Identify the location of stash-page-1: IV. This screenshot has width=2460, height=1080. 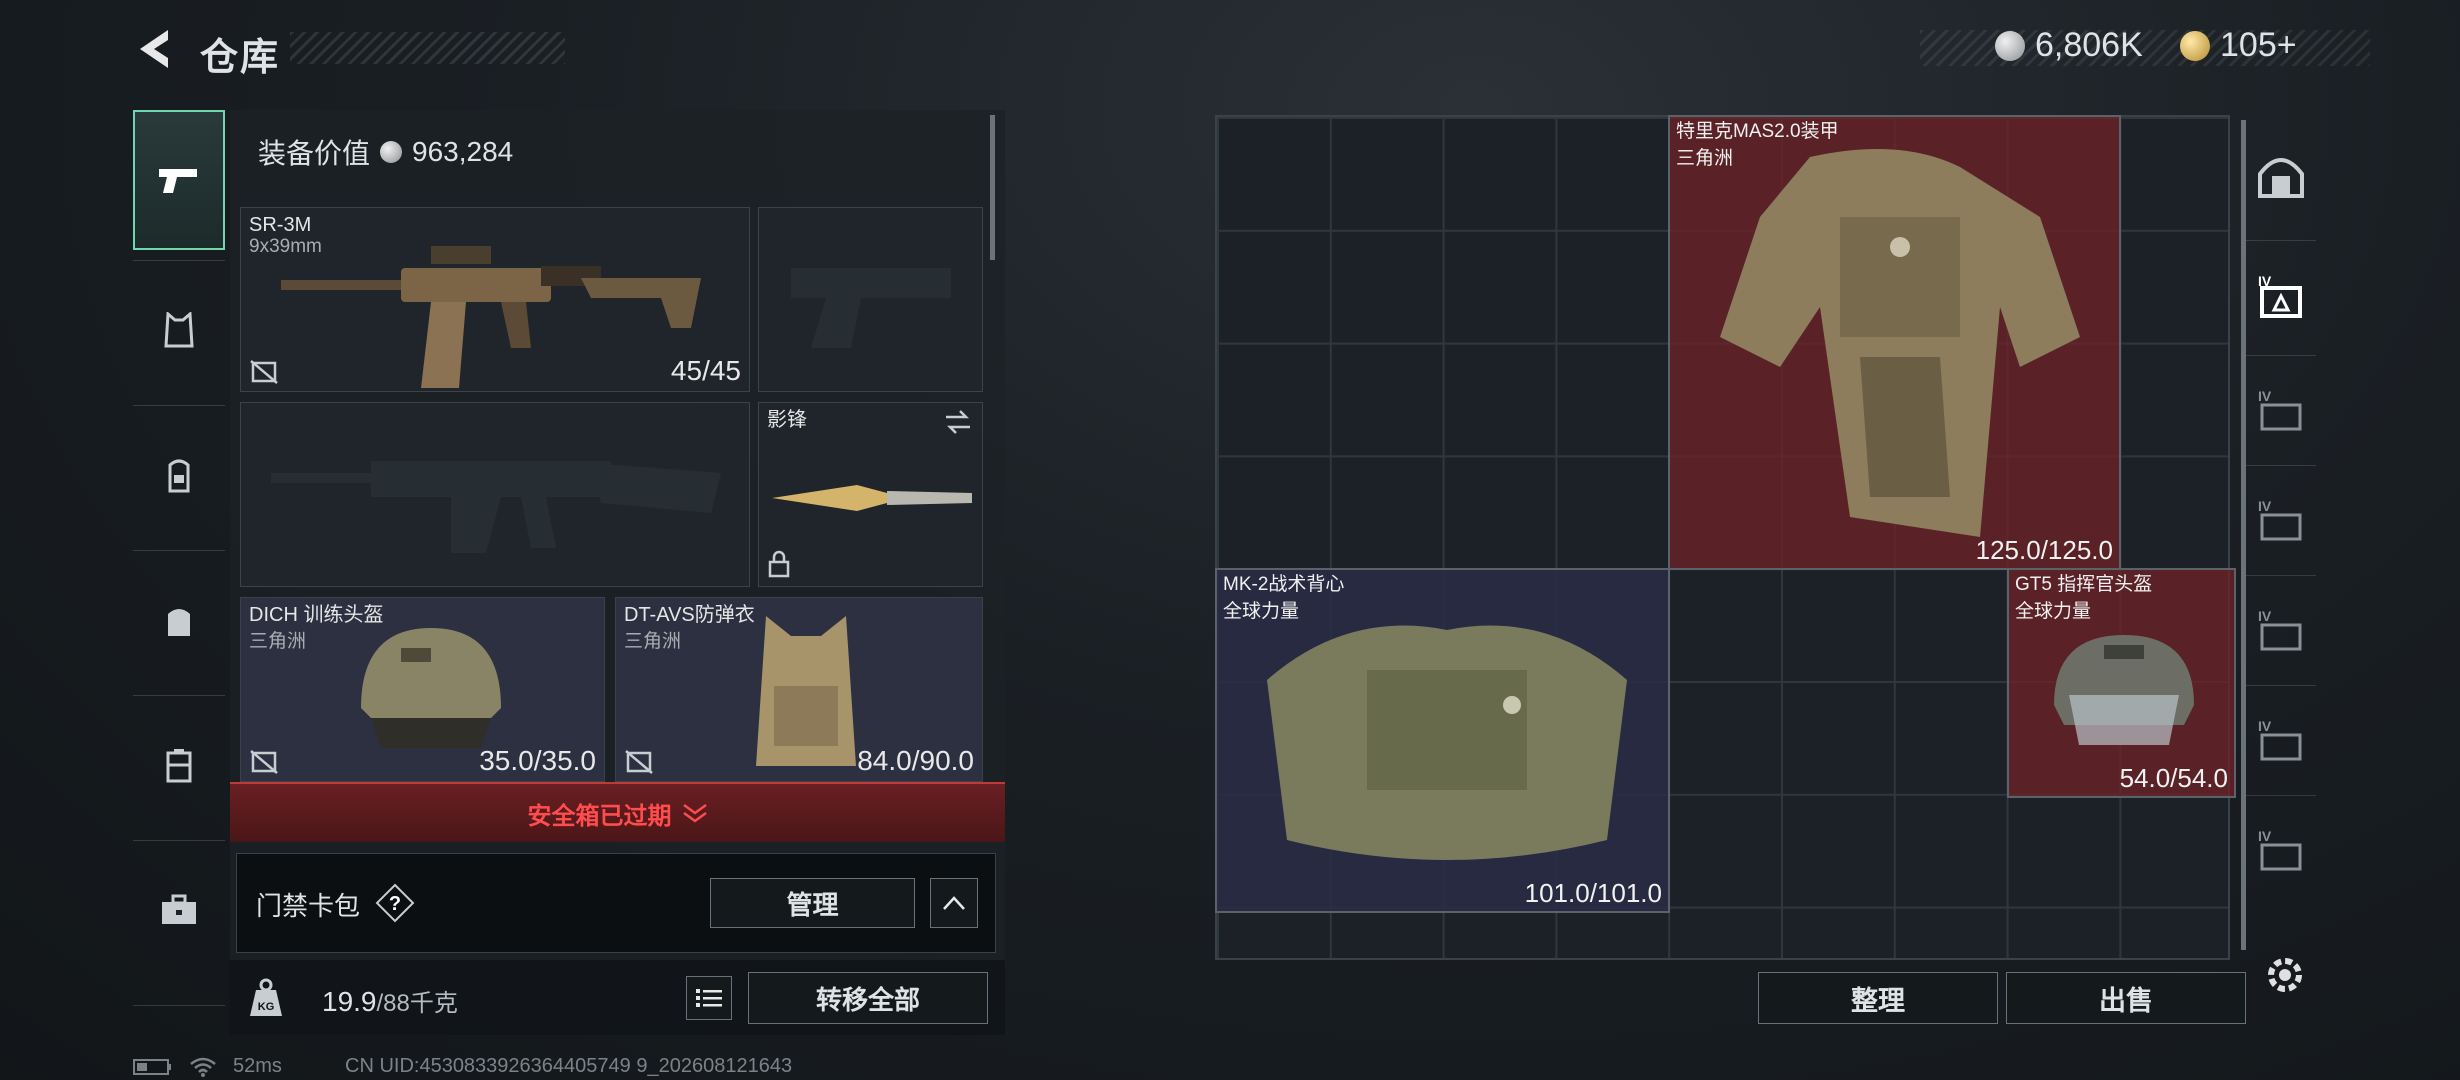
(2281, 295).